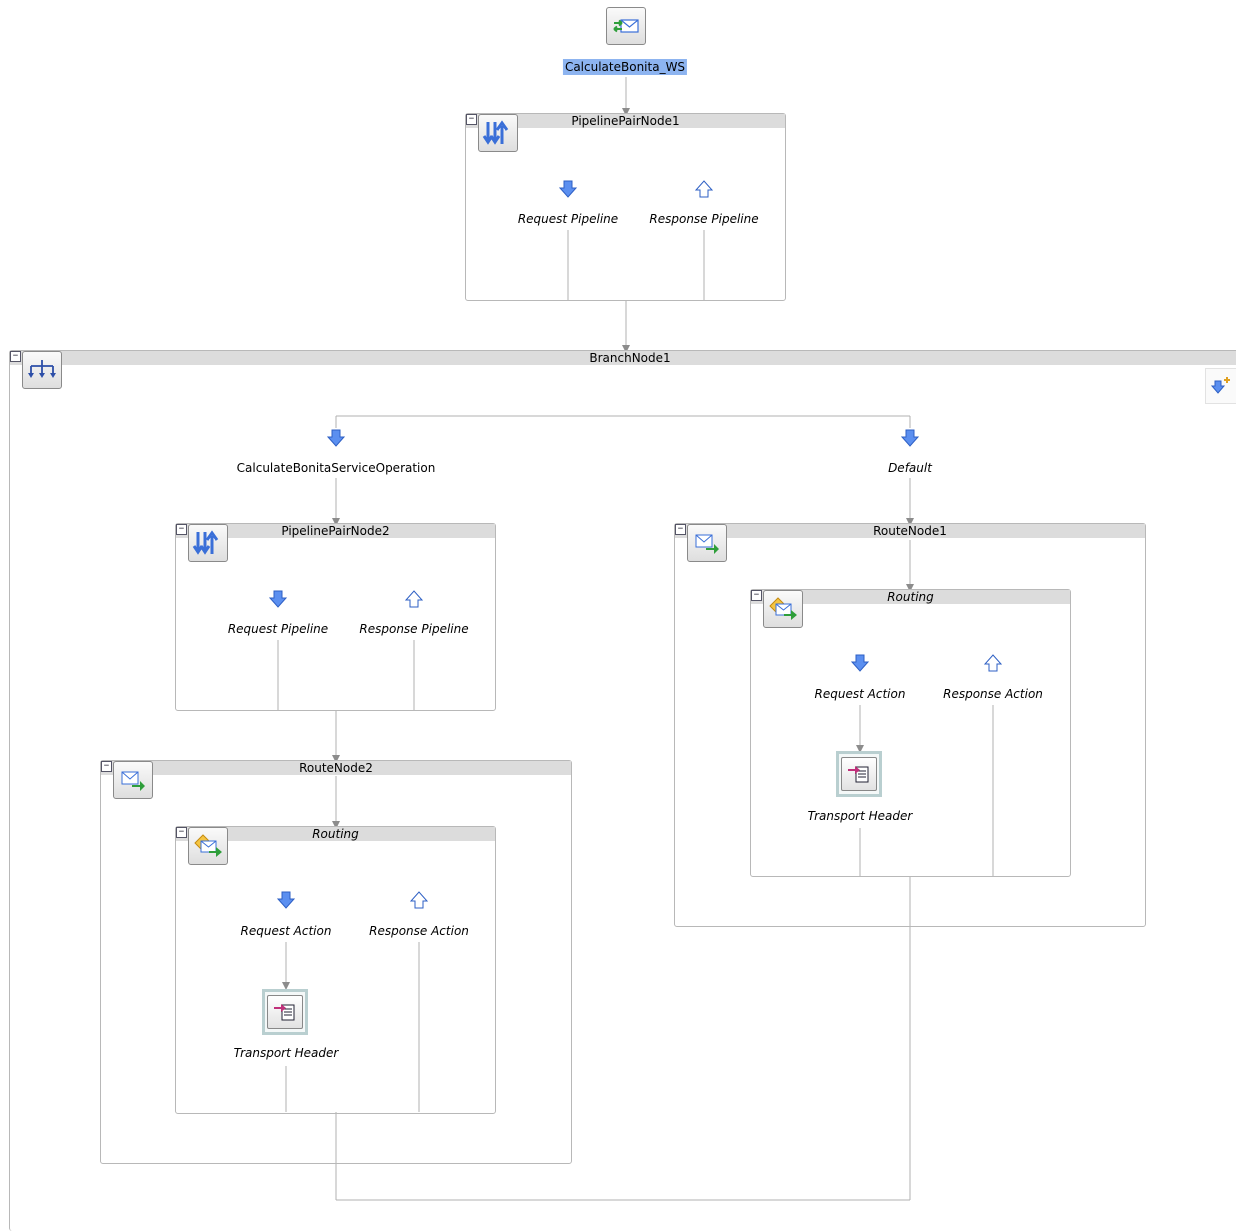 Image resolution: width=1236 pixels, height=1231 pixels. I want to click on branch-tree-icon, so click(42, 369).